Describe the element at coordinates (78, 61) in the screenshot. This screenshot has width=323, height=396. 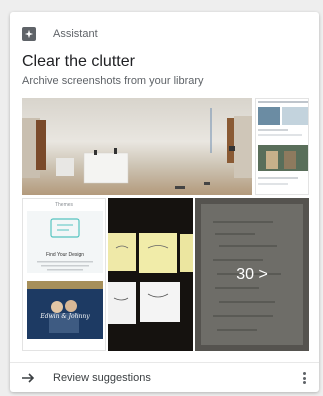
I see `card-title: Clear the clutter` at that location.